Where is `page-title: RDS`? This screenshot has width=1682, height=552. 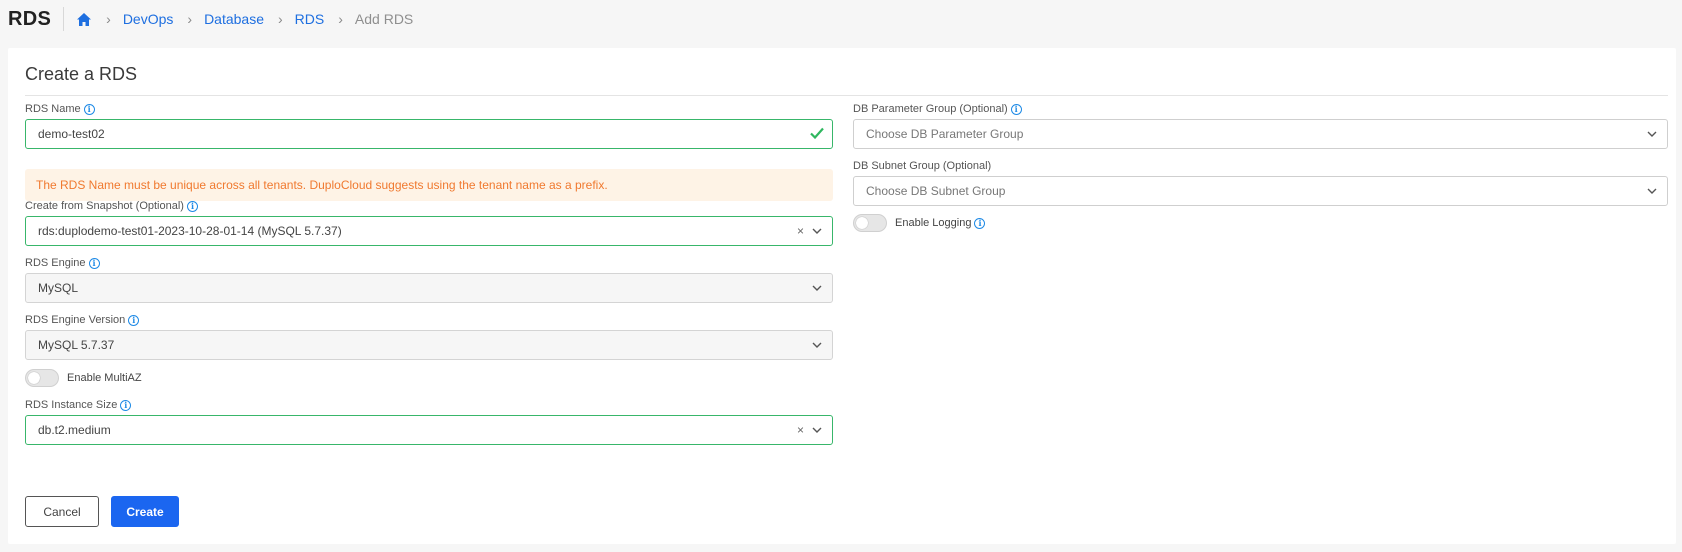 page-title: RDS is located at coordinates (30, 18).